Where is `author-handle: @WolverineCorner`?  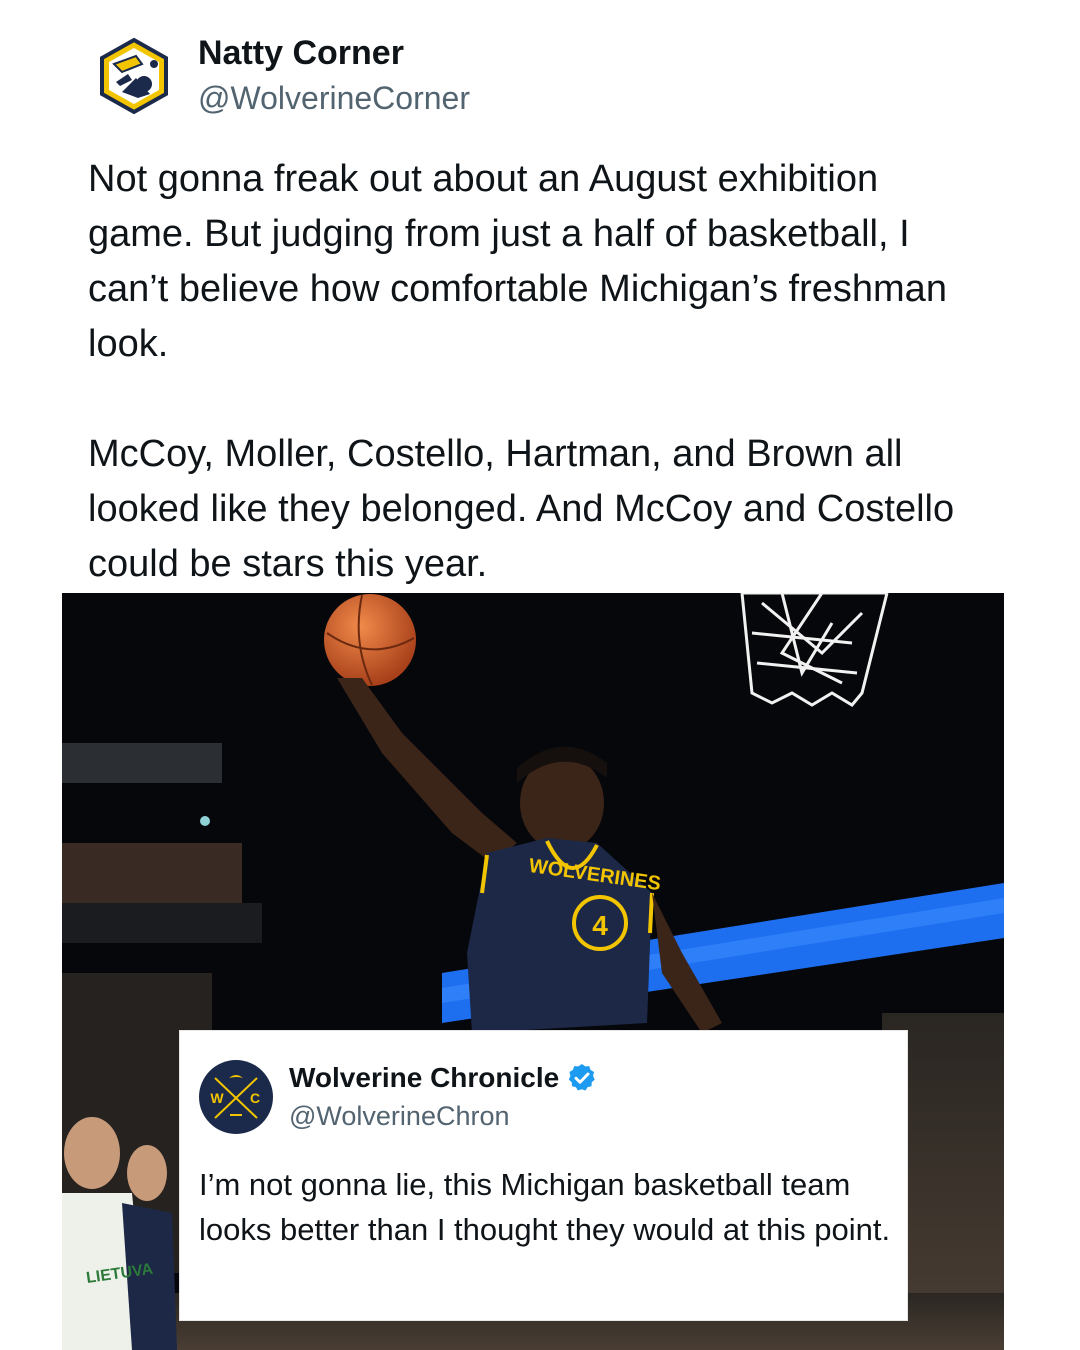 author-handle: @WolverineCorner is located at coordinates (334, 98).